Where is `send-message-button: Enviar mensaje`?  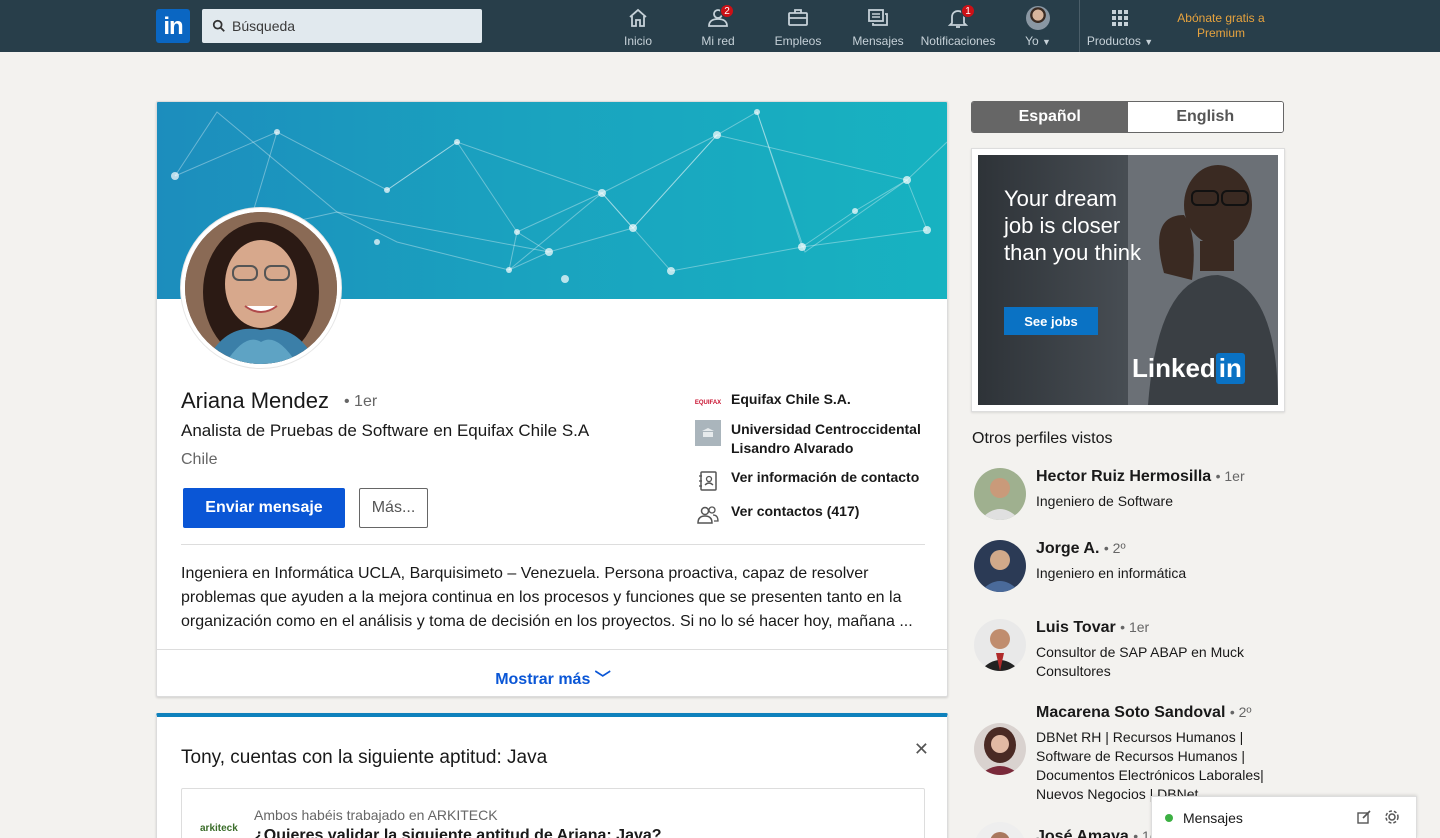 send-message-button: Enviar mensaje is located at coordinates (264, 508).